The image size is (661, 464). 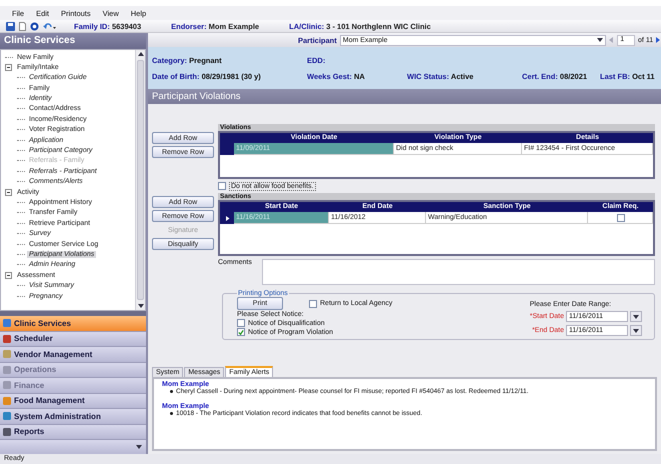 What do you see at coordinates (404, 96) in the screenshot?
I see `page-title: Participant Violations` at bounding box center [404, 96].